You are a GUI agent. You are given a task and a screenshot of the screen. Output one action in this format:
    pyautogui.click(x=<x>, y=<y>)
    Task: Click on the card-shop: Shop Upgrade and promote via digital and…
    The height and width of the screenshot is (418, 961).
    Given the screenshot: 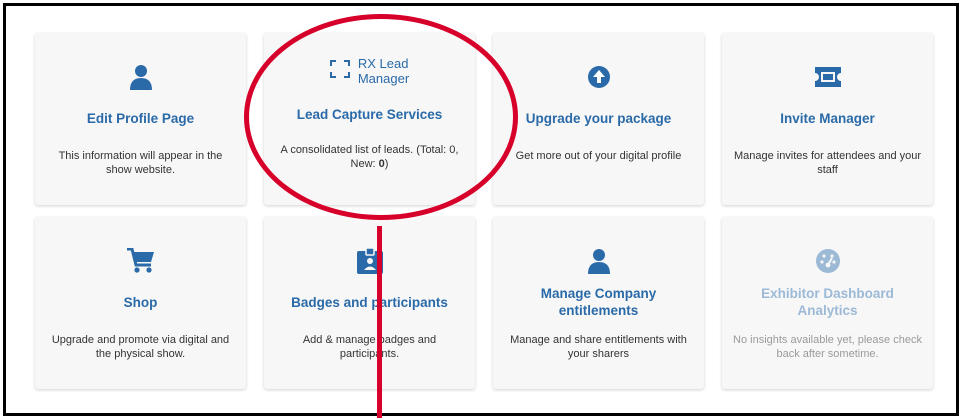 What is the action you would take?
    pyautogui.click(x=140, y=303)
    